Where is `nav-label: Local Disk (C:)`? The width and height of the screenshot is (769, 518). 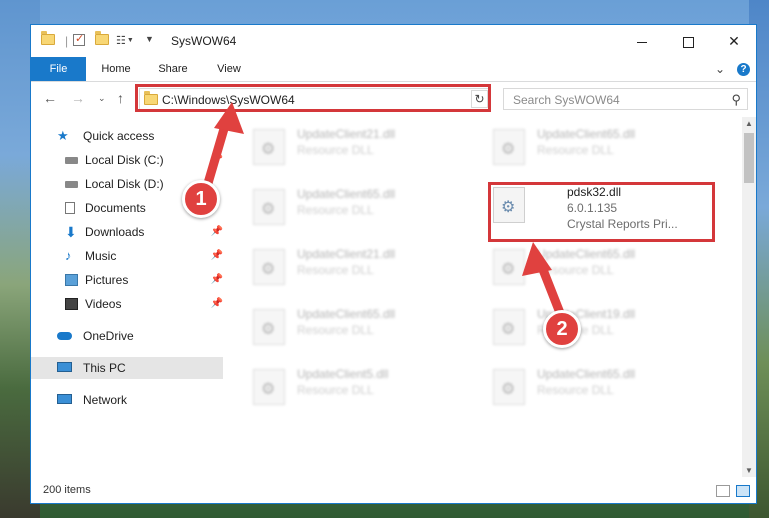 nav-label: Local Disk (C:) is located at coordinates (124, 160).